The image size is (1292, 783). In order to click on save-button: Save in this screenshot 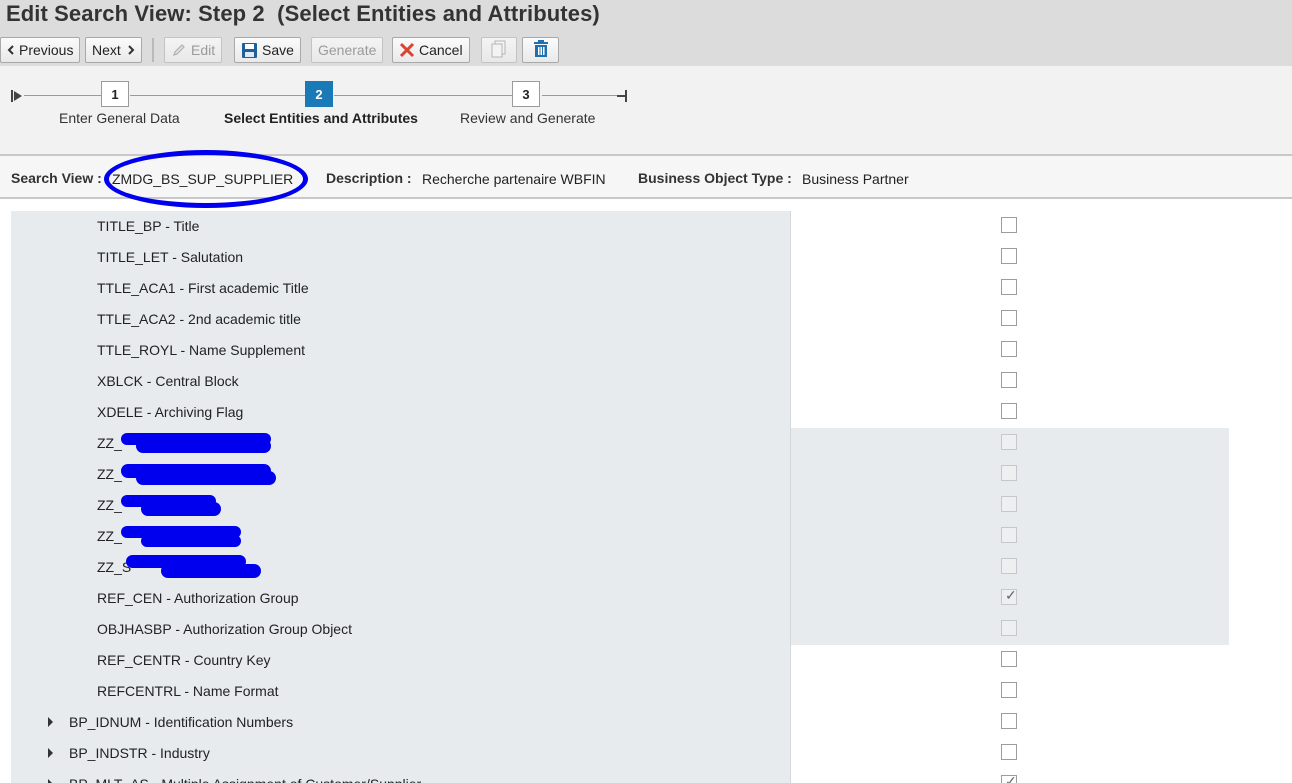, I will do `click(267, 50)`.